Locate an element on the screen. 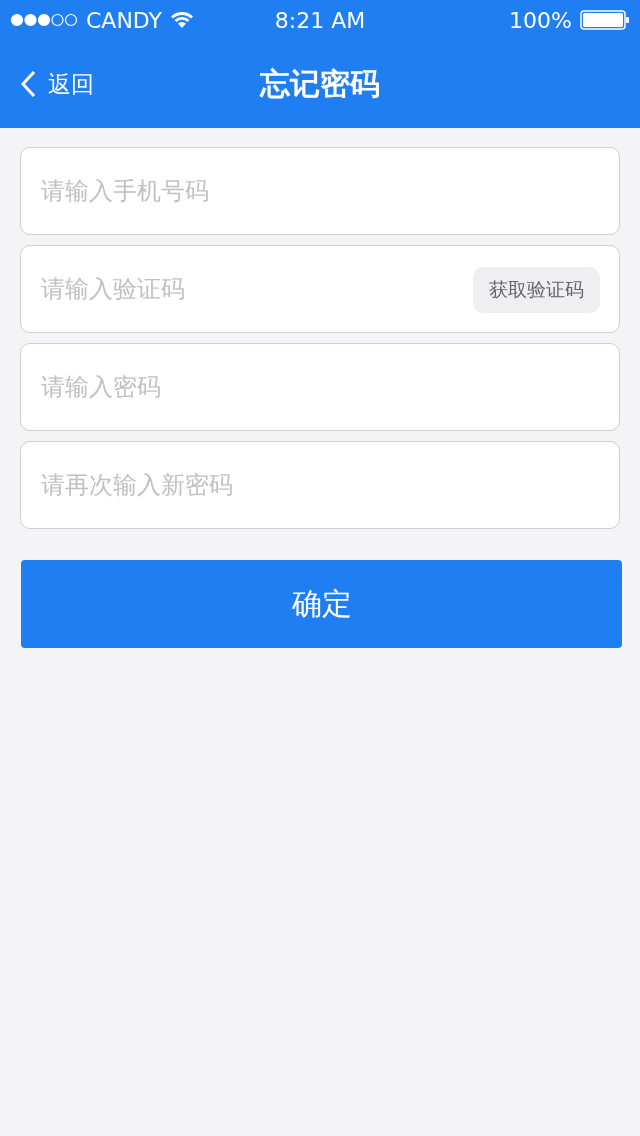  chevron-left-icon is located at coordinates (28, 84).